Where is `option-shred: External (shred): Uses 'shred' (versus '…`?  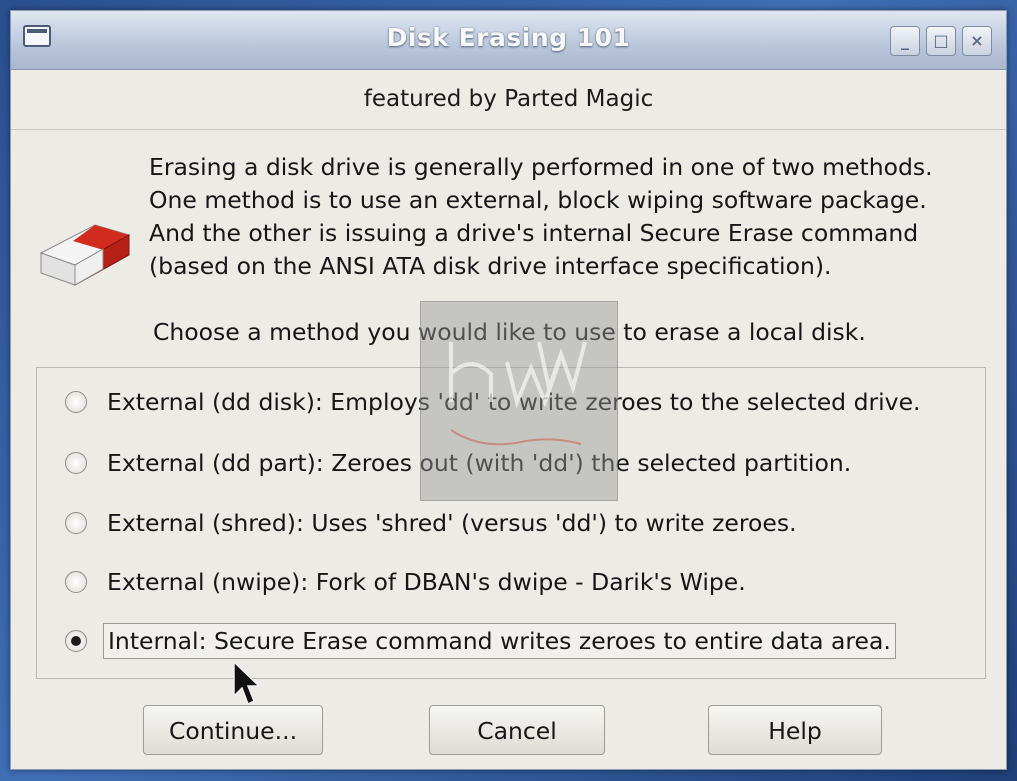 option-shred: External (shred): Uses 'shred' (versus '… is located at coordinates (433, 523).